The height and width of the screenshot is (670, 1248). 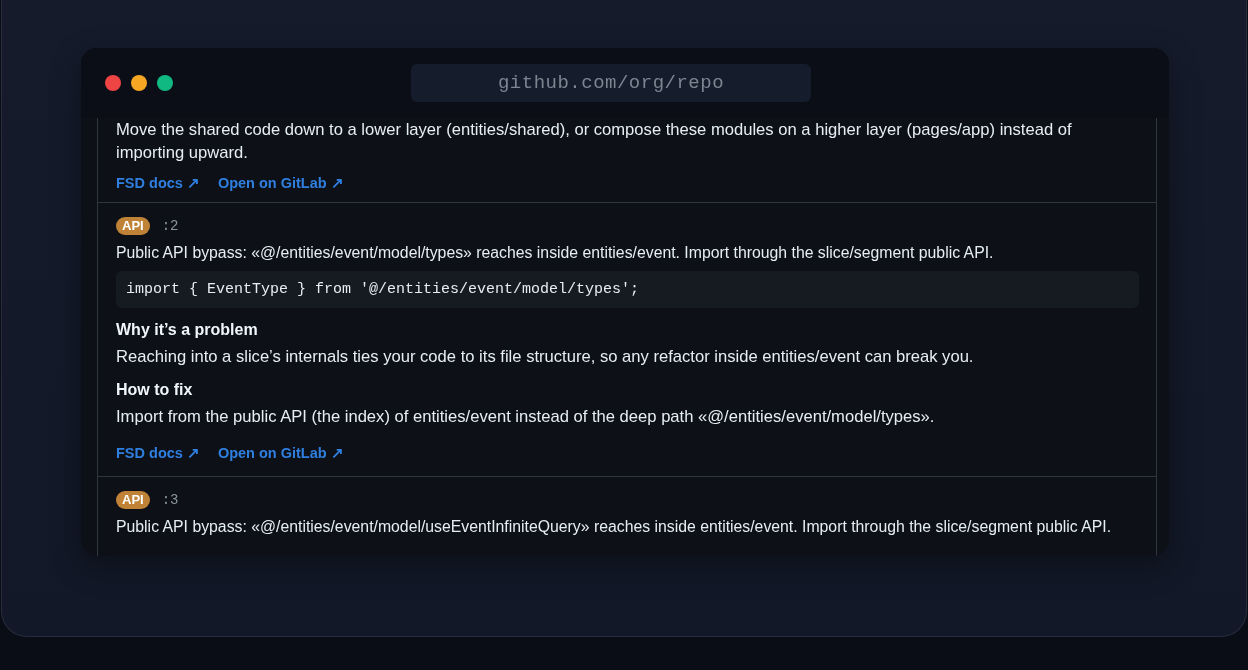 What do you see at coordinates (545, 357) in the screenshot?
I see `section-text: Reaching into a slice’s internals ties your code to its file structure, so any refactor inside entities/event can break you.` at bounding box center [545, 357].